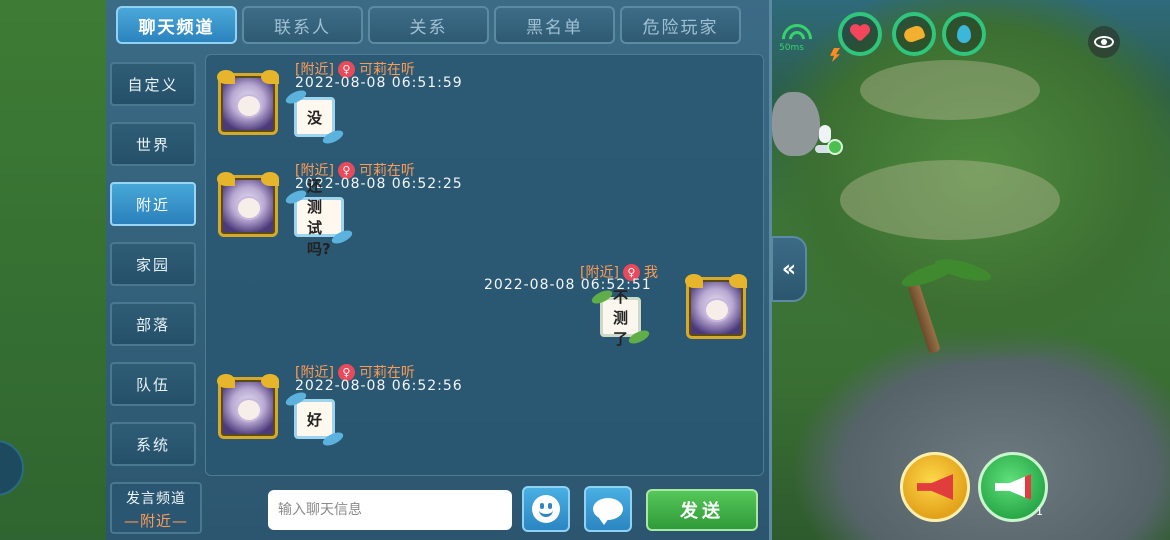 The width and height of the screenshot is (1170, 540). I want to click on tab-contacts: 联系人, so click(302, 25).